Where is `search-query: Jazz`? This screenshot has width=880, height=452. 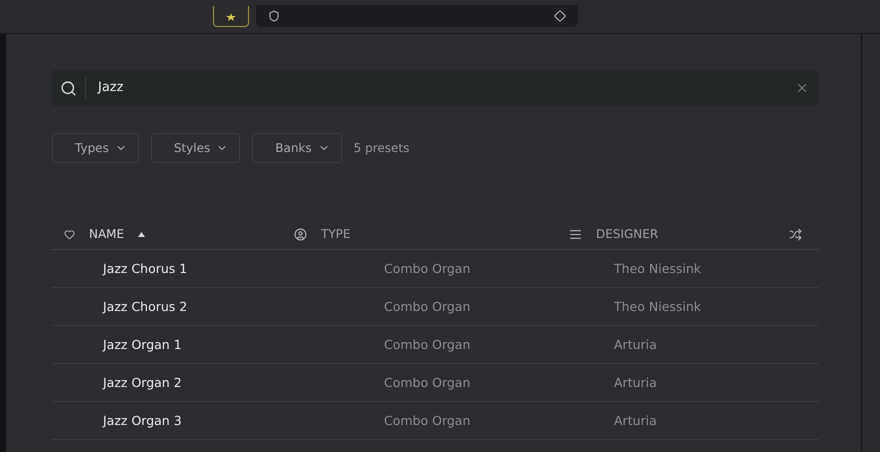 search-query: Jazz is located at coordinates (111, 88).